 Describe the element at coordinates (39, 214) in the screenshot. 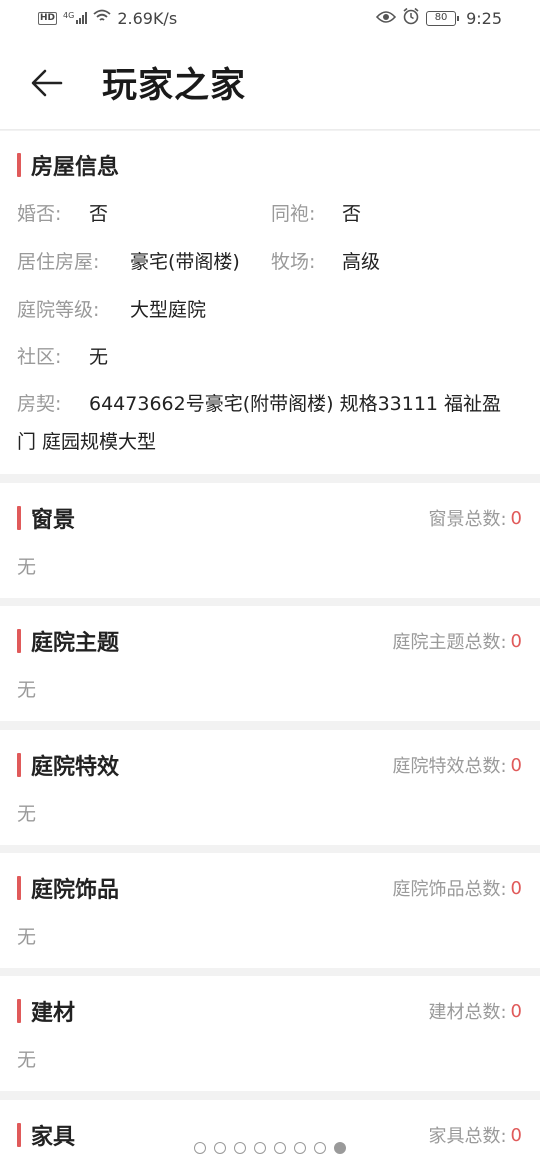

I see `married-label: 婚否:` at that location.